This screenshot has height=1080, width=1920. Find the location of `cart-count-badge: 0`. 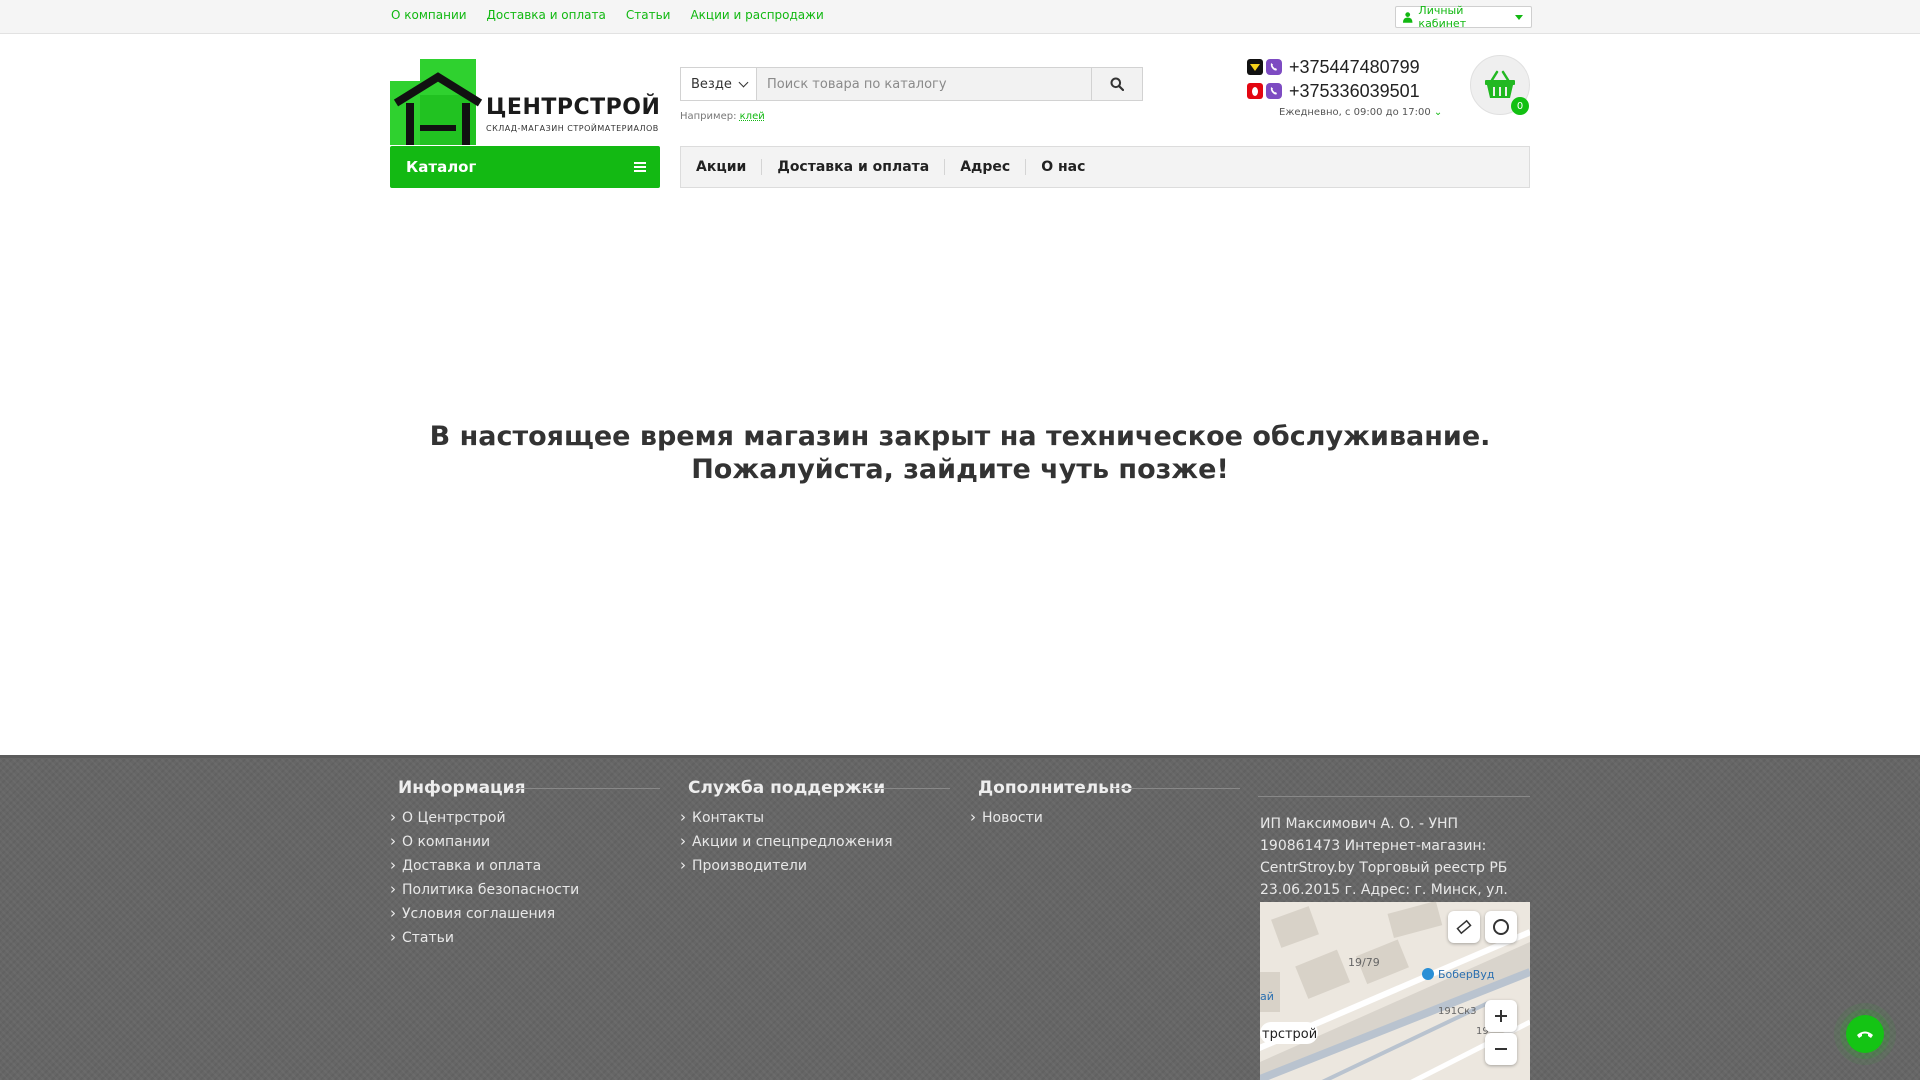

cart-count-badge: 0 is located at coordinates (1520, 106).